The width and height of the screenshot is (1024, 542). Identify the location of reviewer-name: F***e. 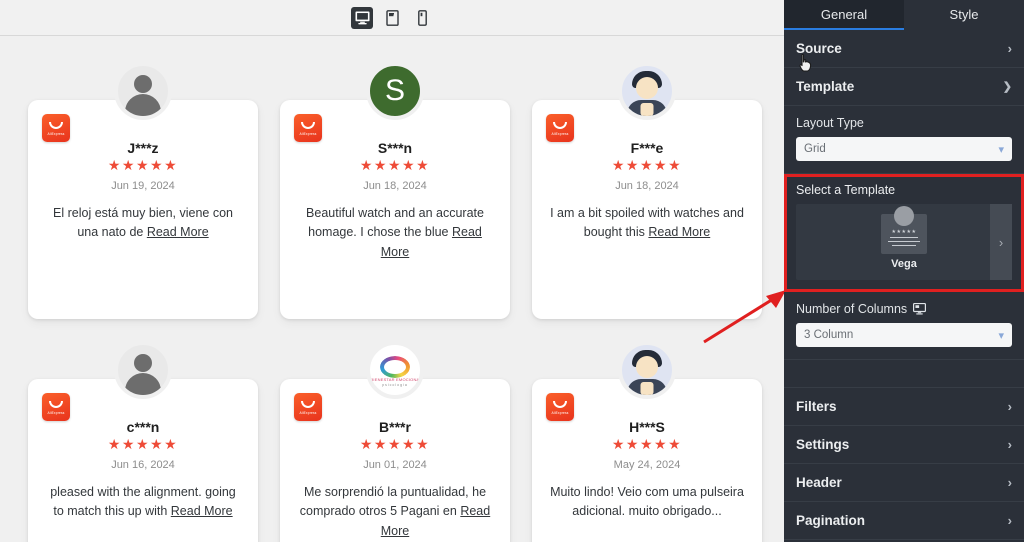
(647, 148).